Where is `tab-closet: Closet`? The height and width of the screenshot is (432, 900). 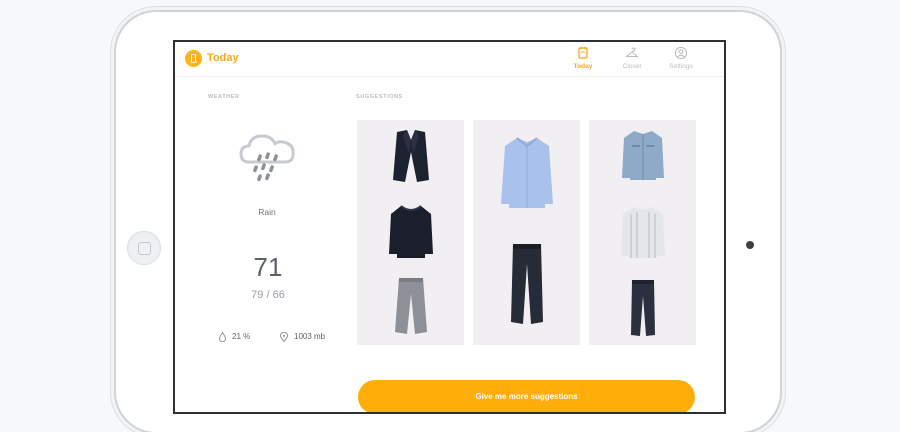
tab-closet: Closet is located at coordinates (632, 58).